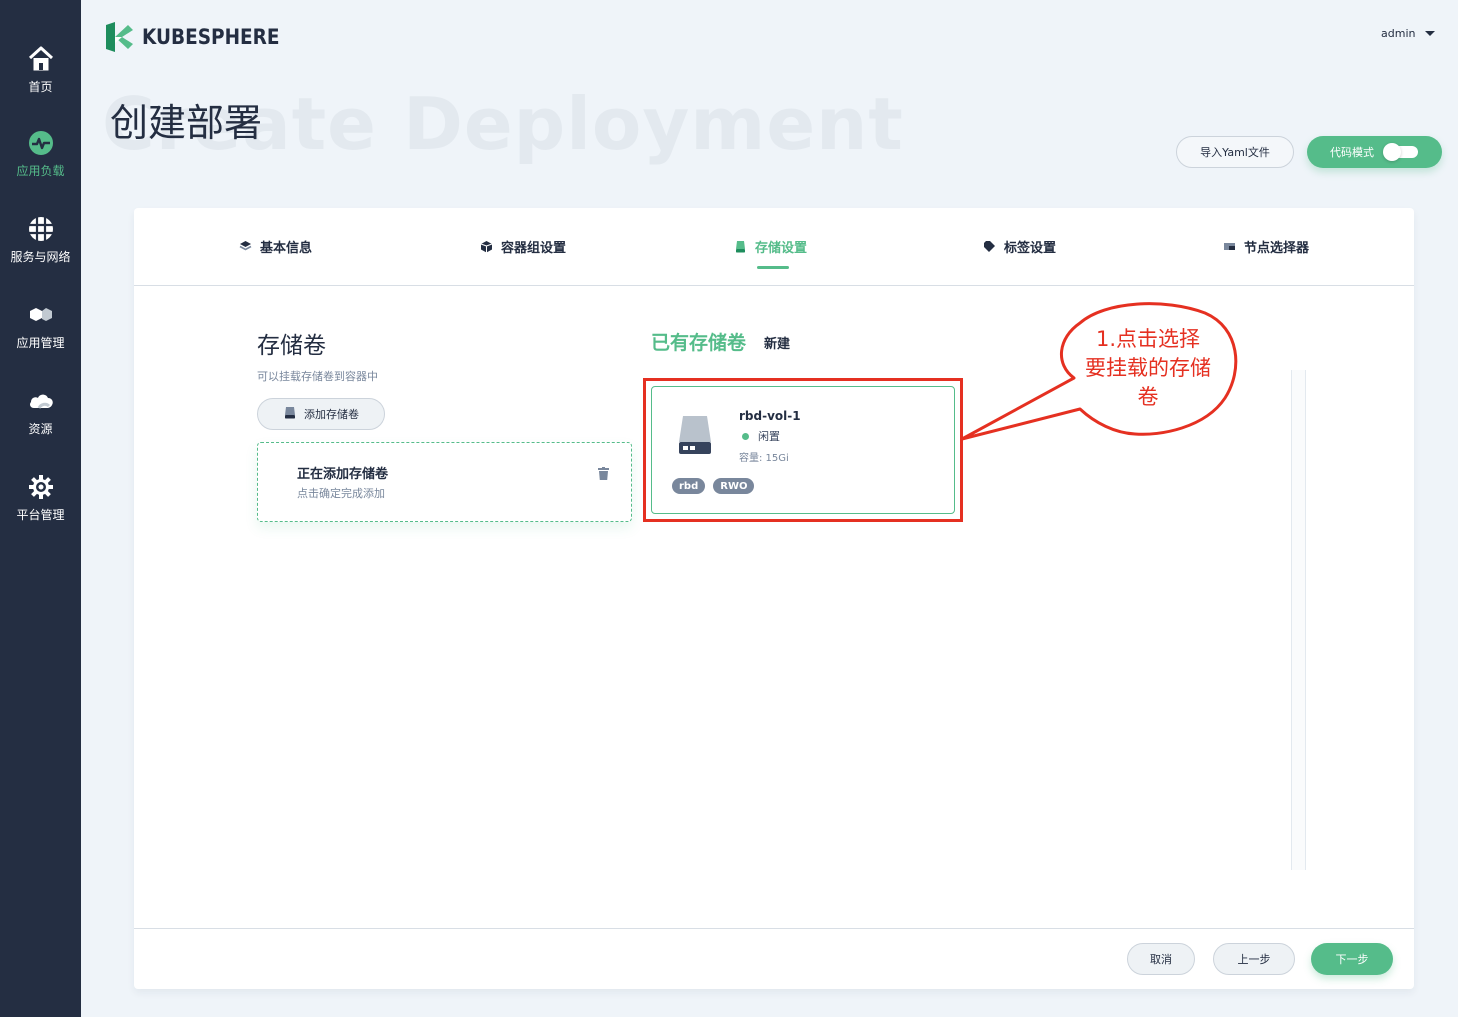 The image size is (1458, 1017). I want to click on sidebar-item-label: 资源, so click(40, 429).